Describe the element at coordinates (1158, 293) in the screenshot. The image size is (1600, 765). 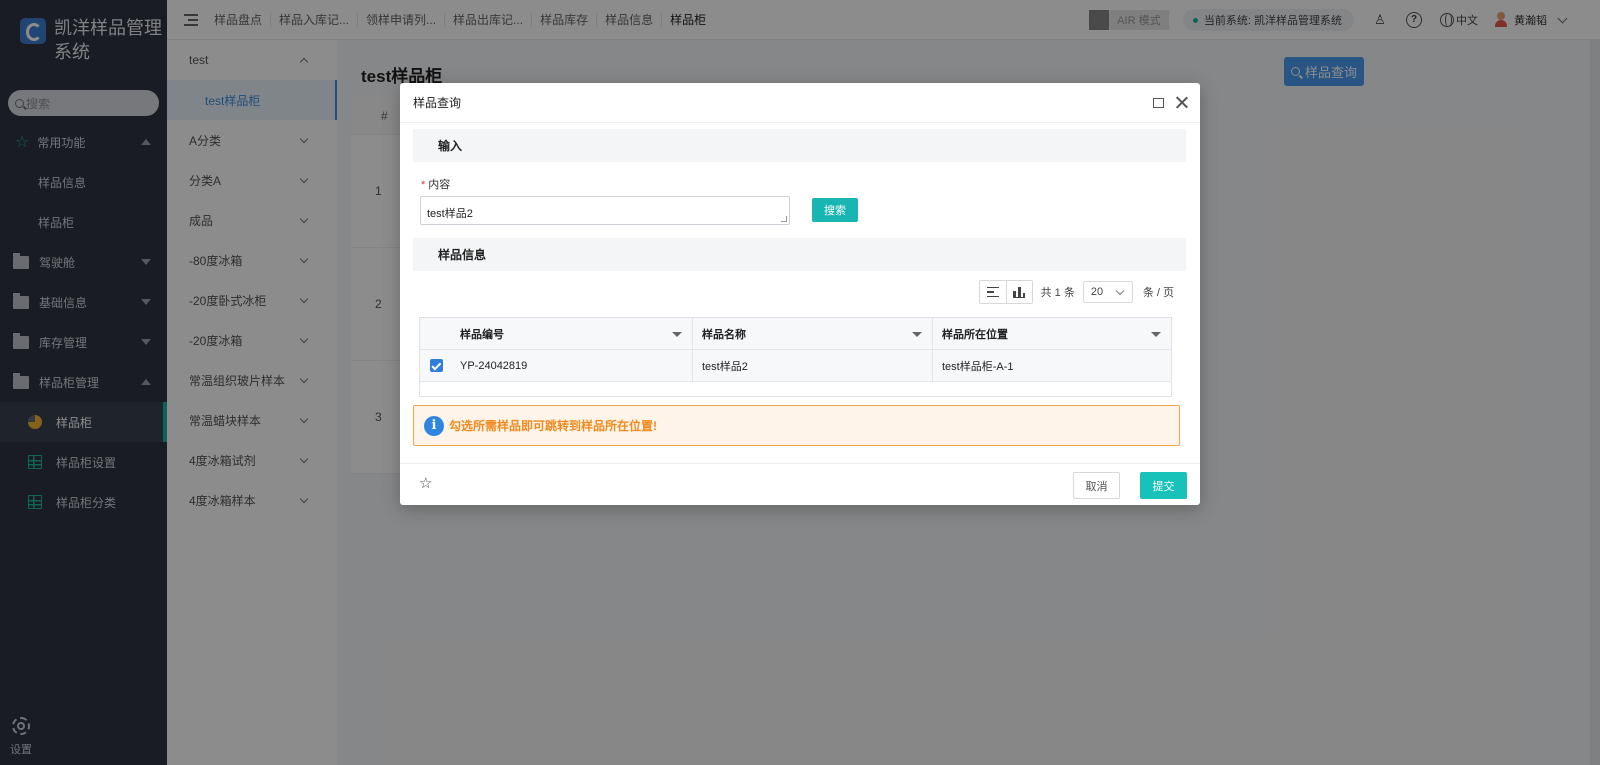
I see `per-page-label: 条 / 页` at that location.